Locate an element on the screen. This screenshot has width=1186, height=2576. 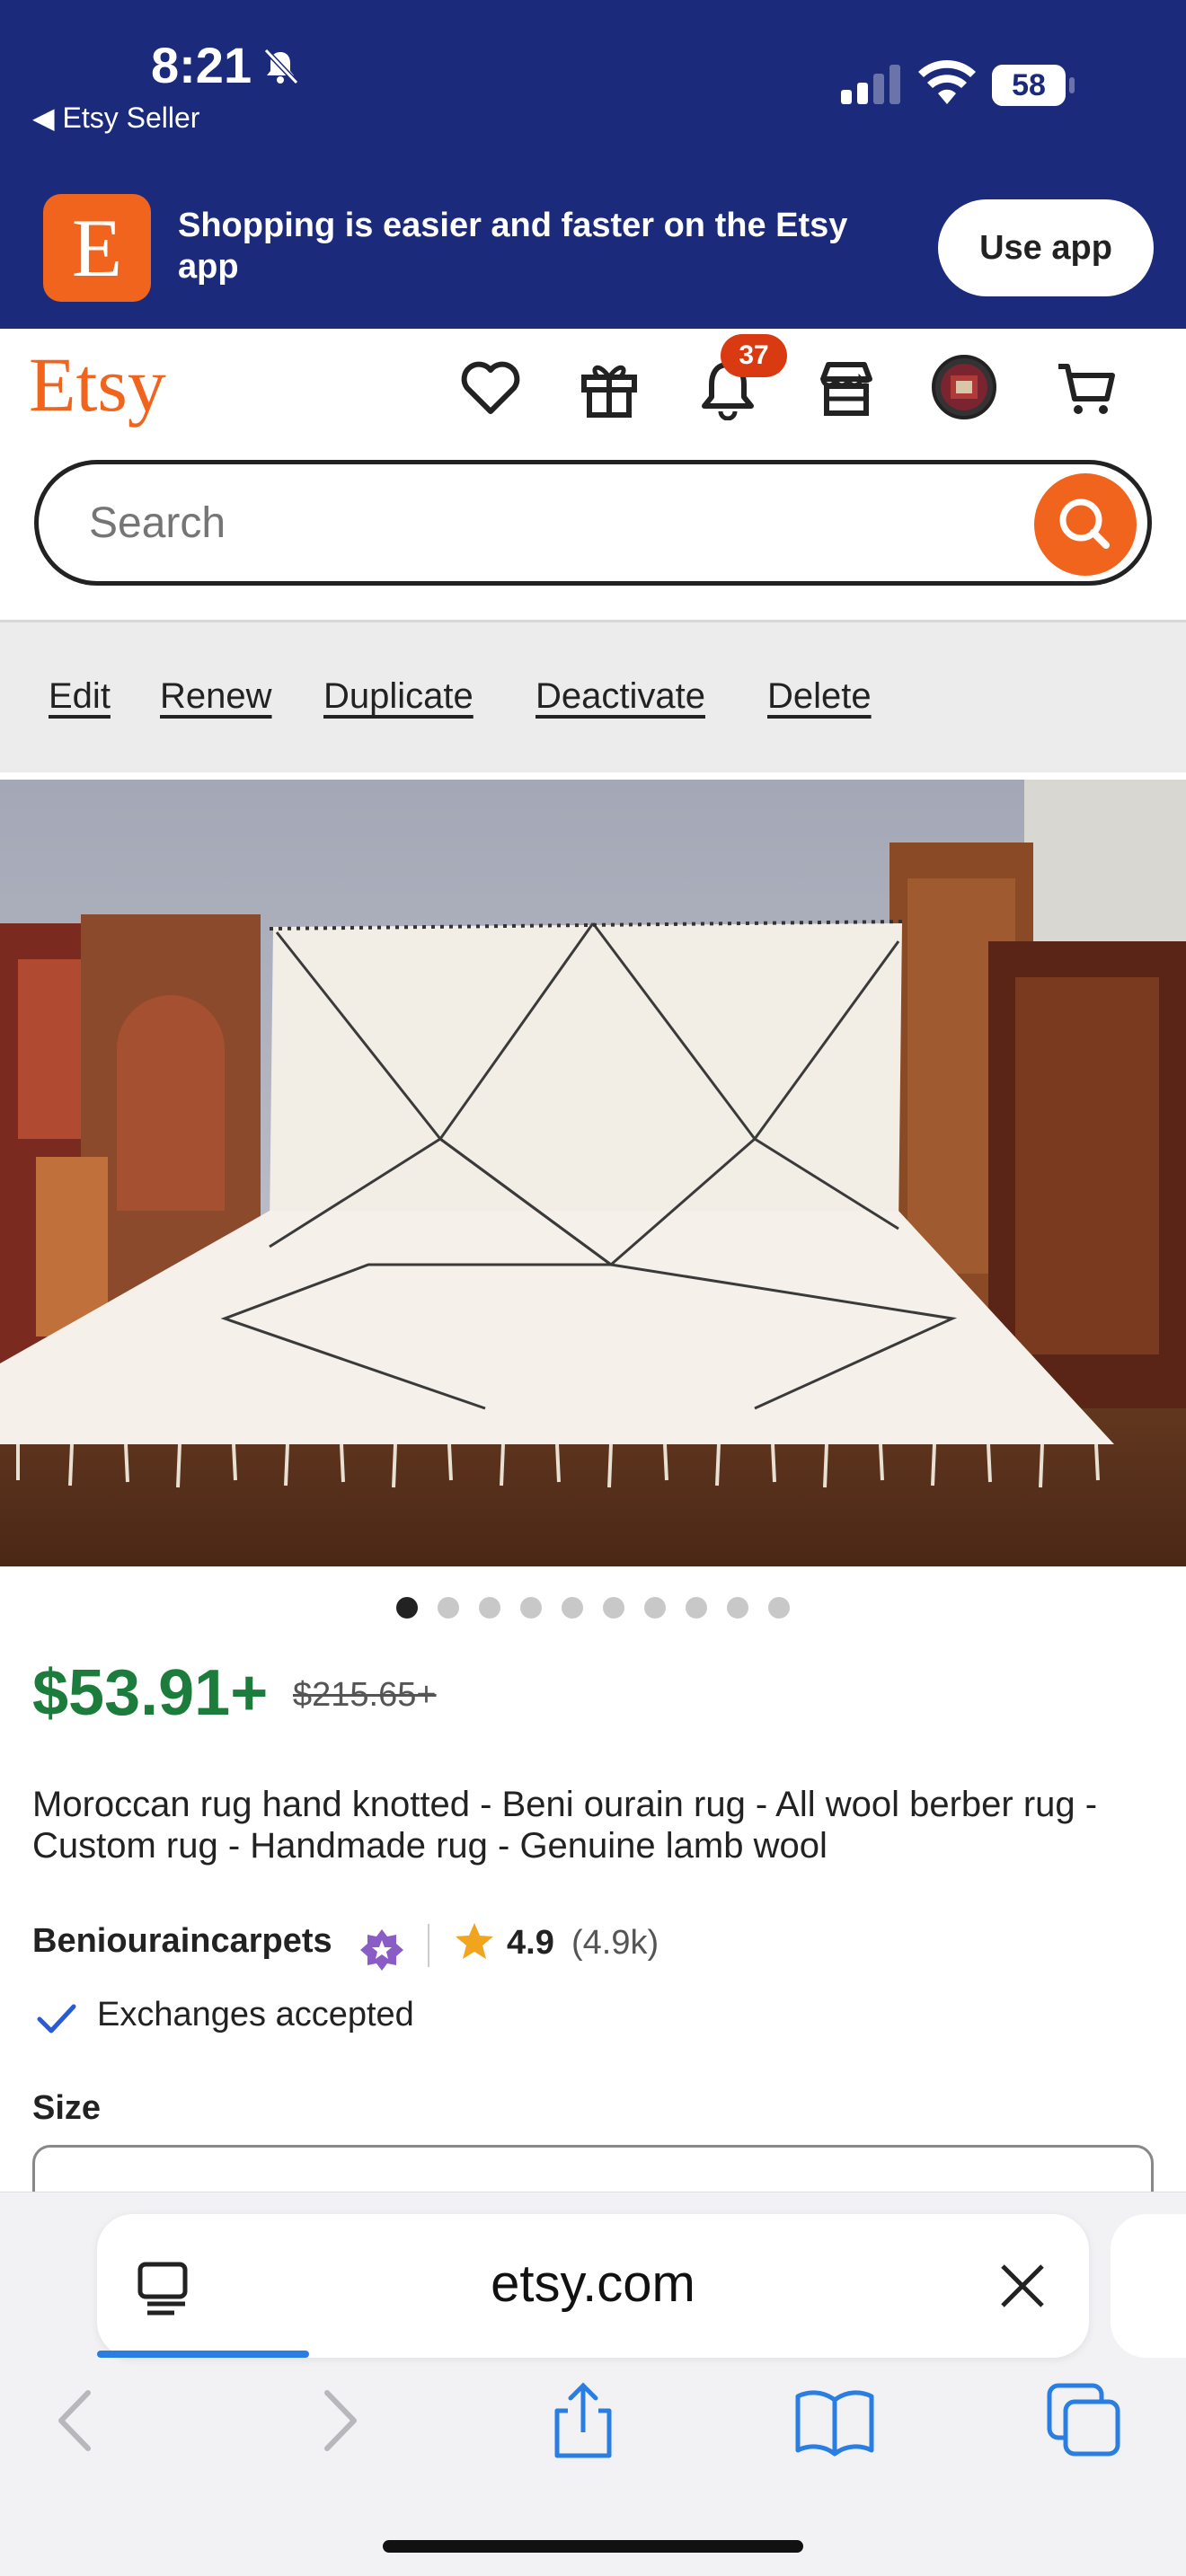
battery-tip is located at coordinates (1072, 85).